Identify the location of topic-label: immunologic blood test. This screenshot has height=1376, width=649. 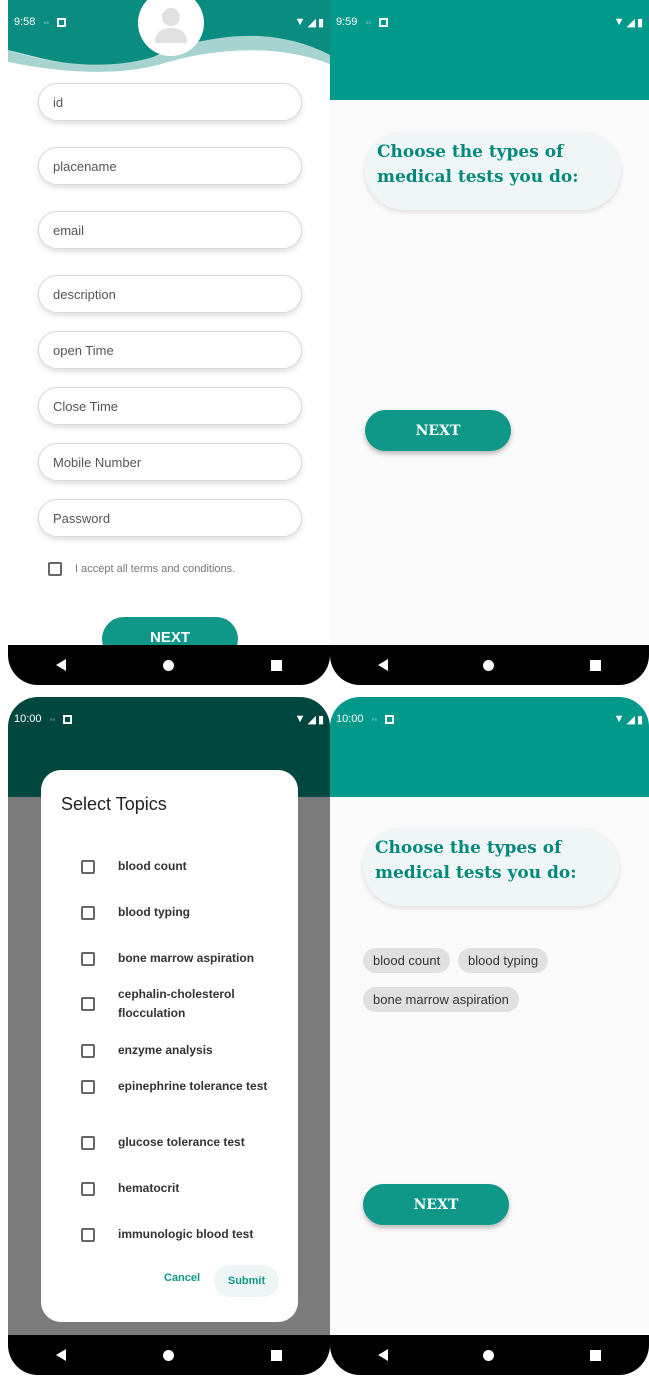
(186, 1234).